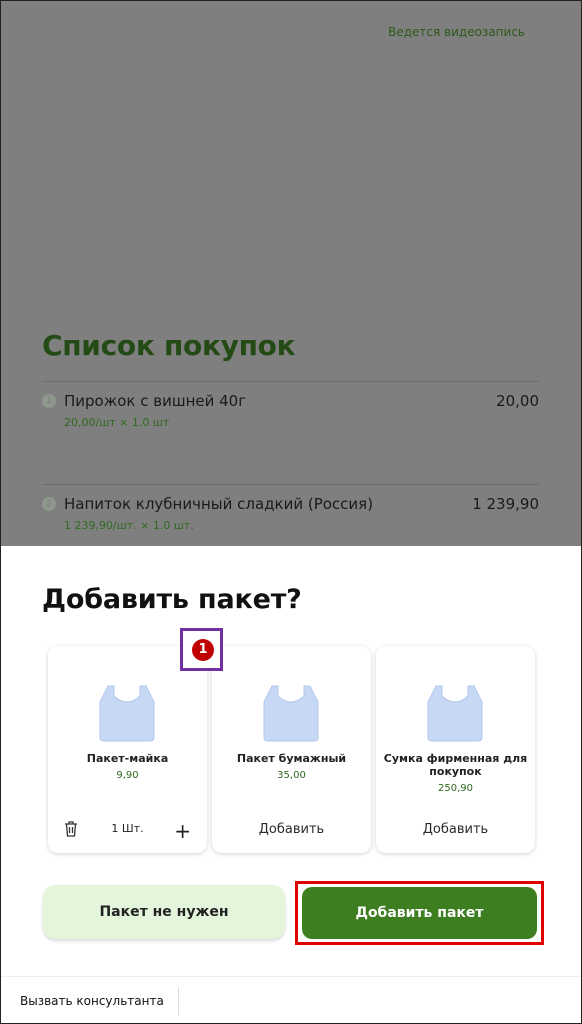 The width and height of the screenshot is (582, 1024). What do you see at coordinates (455, 788) in the screenshot?
I see `bag-price: 250,90` at bounding box center [455, 788].